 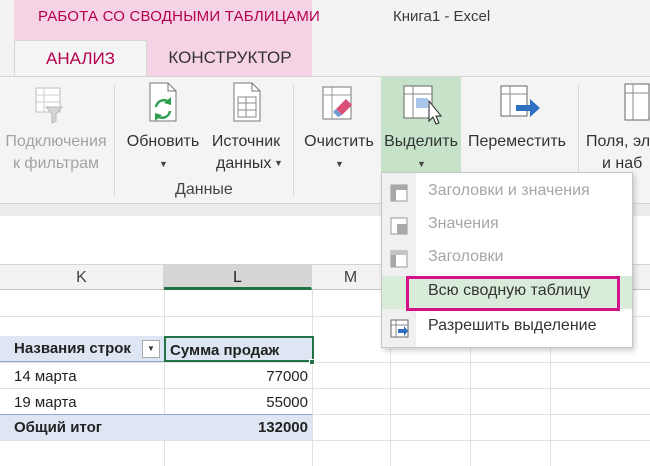 I want to click on grid-line, so click(x=325, y=362).